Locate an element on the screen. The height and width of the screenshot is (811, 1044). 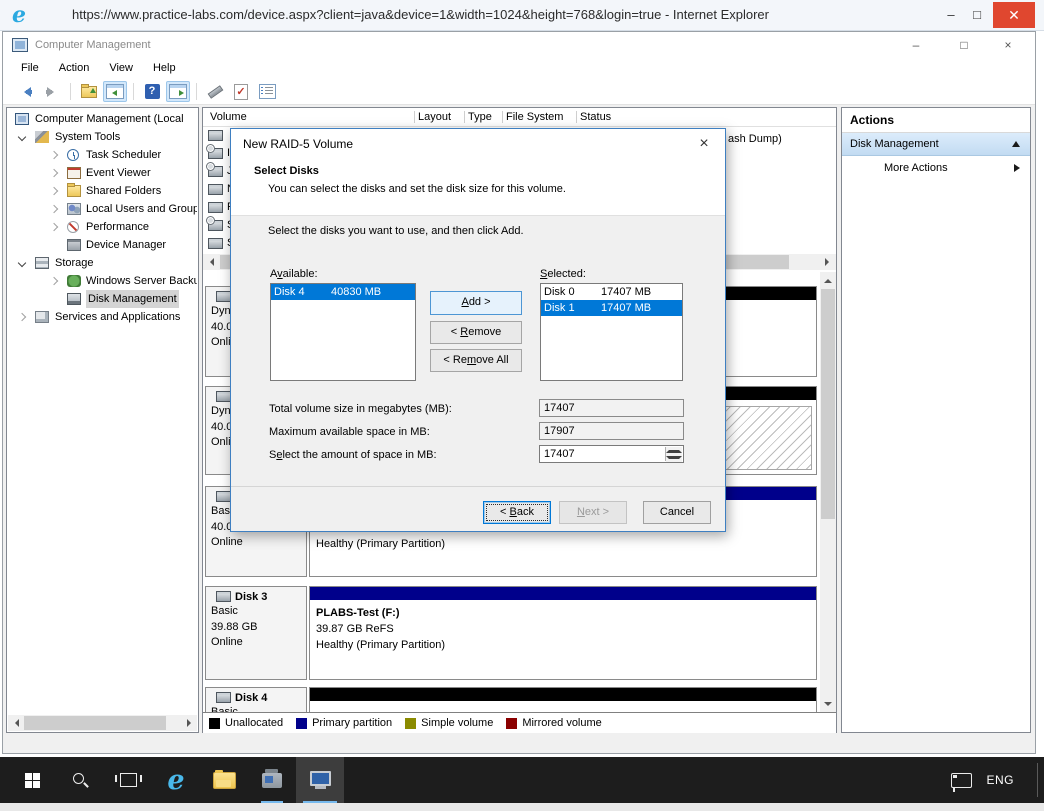
taskbar-task-view-button is located at coordinates (128, 780).